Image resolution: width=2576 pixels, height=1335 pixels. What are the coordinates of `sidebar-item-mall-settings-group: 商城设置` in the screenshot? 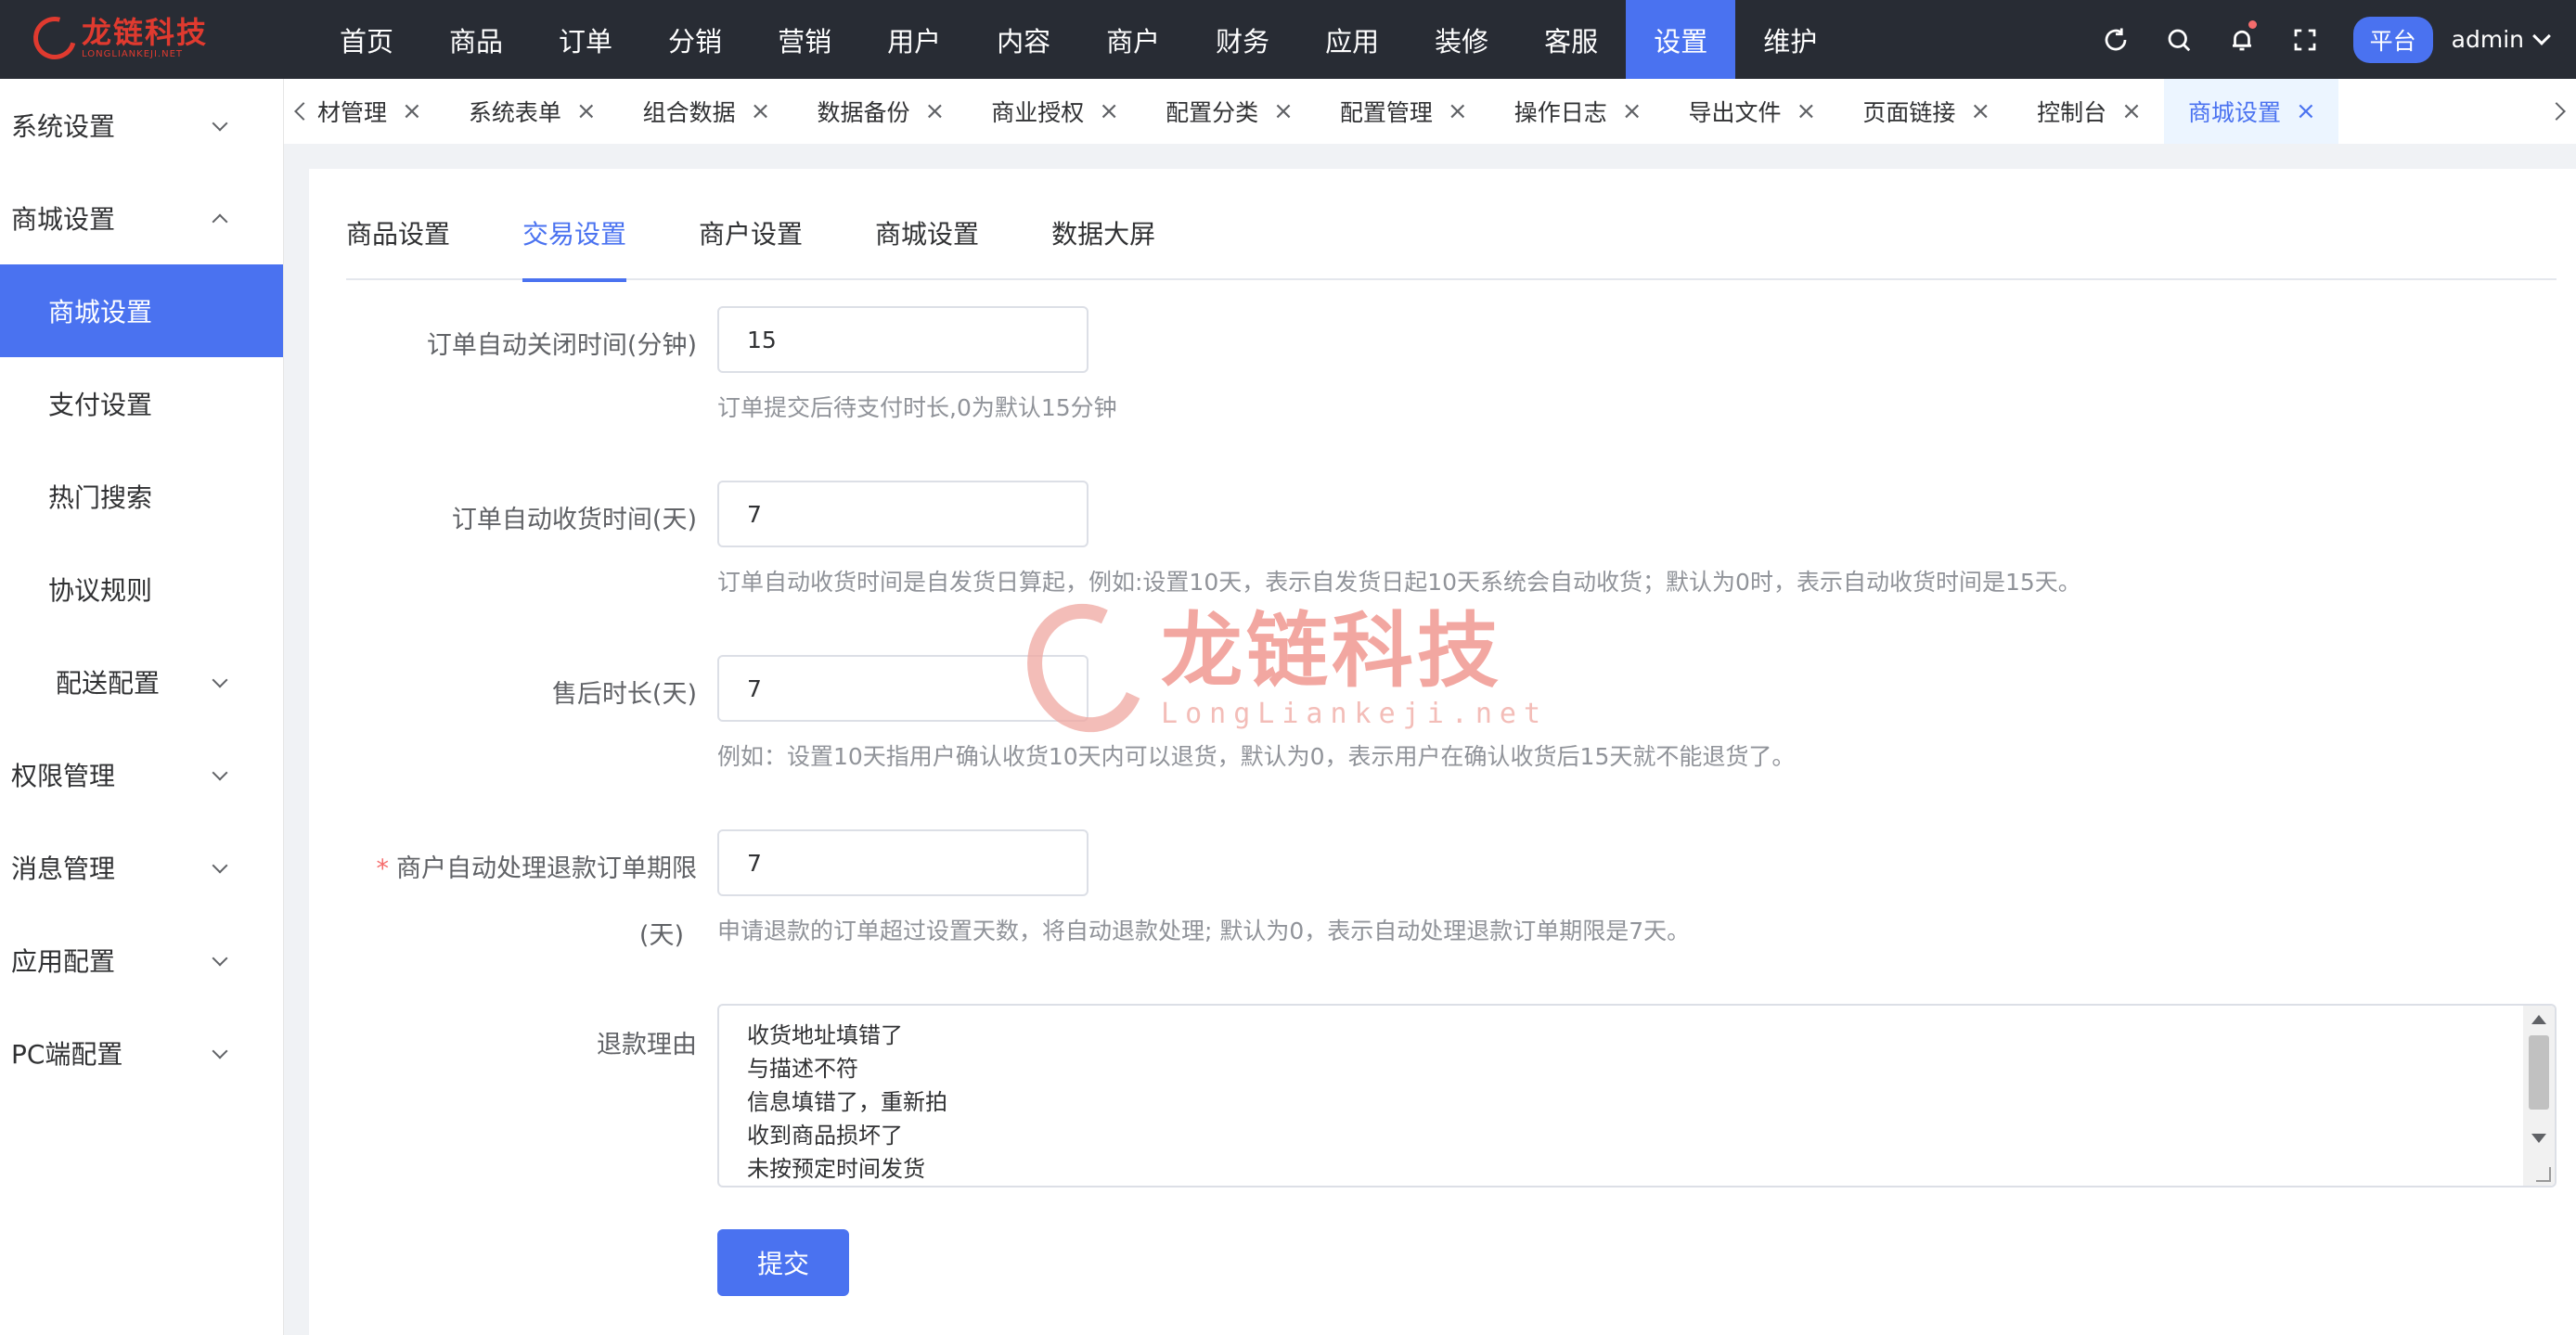 It's located at (141, 218).